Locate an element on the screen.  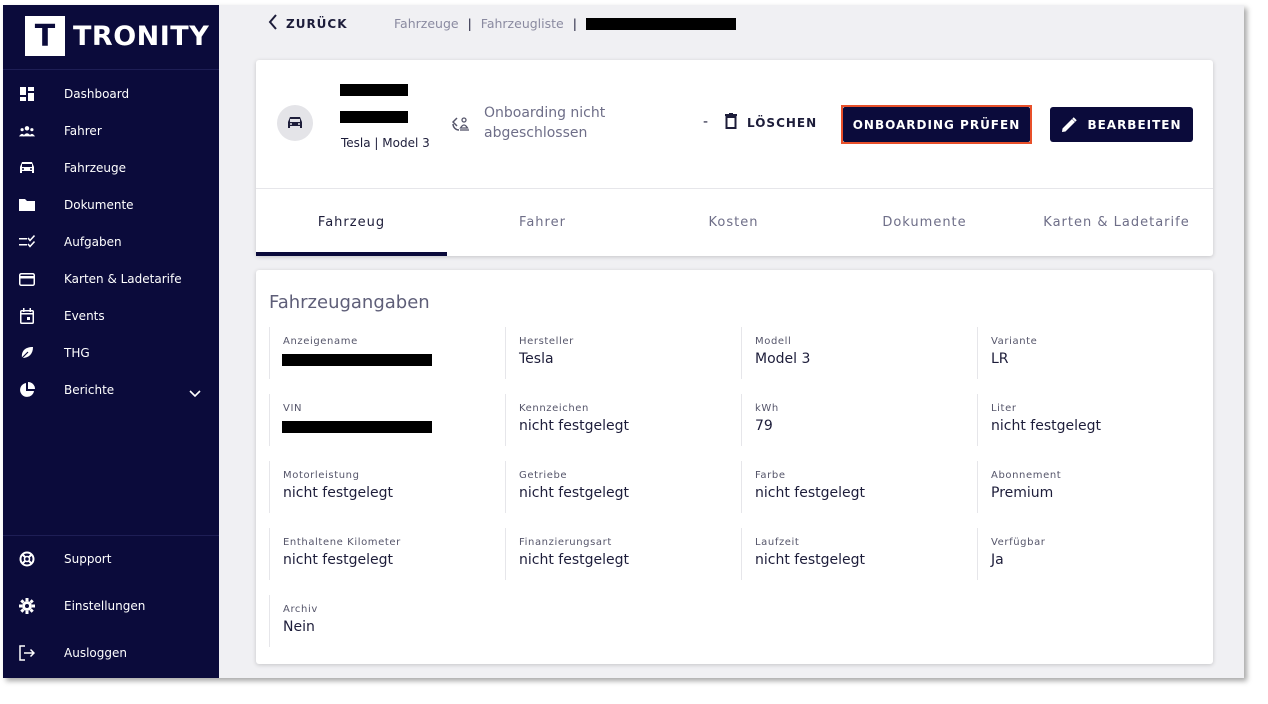
field-label: Anzeigename is located at coordinates (320, 341).